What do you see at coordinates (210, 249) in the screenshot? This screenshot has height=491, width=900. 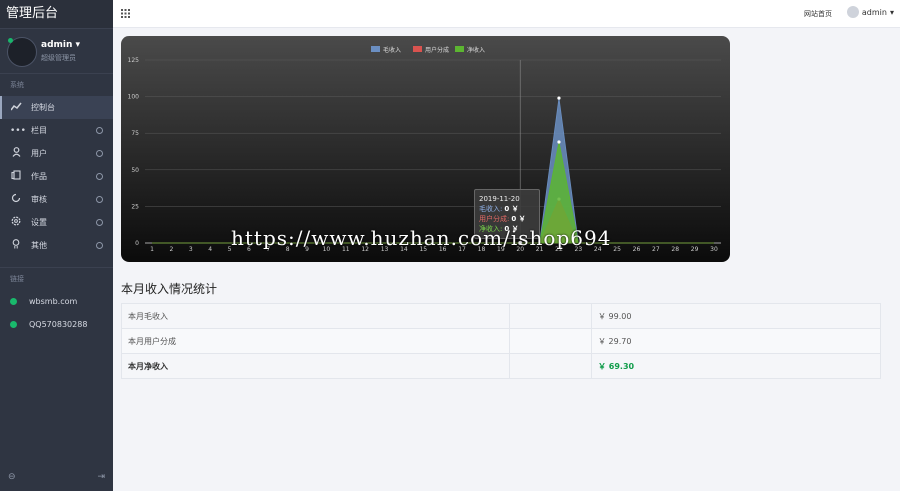 I see `x-tick-label: 4` at bounding box center [210, 249].